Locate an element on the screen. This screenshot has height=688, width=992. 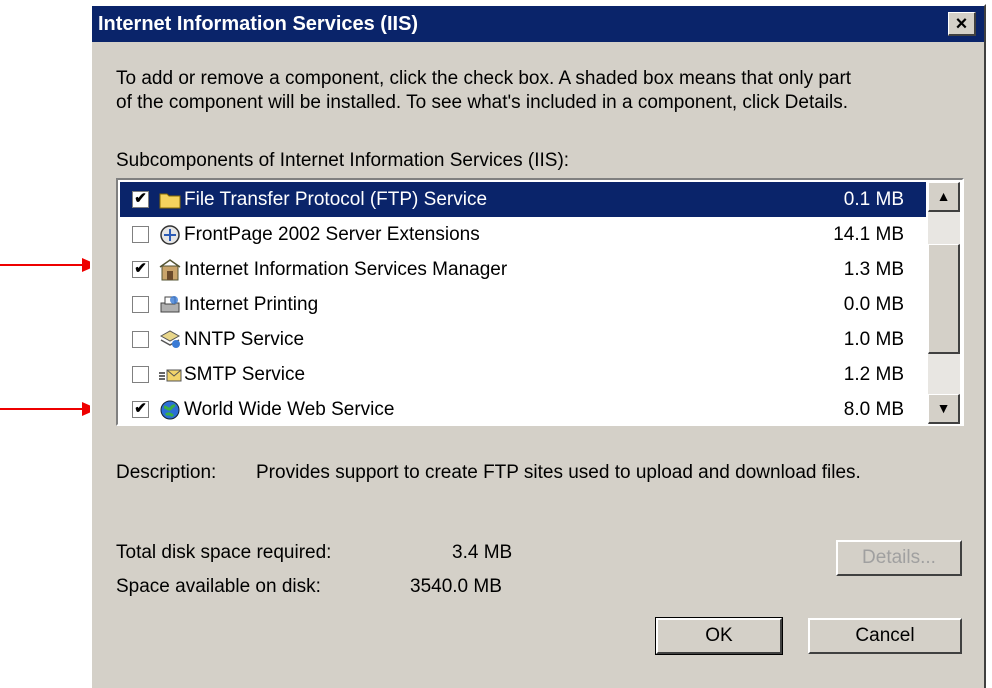
frontpage-icon is located at coordinates (170, 235).